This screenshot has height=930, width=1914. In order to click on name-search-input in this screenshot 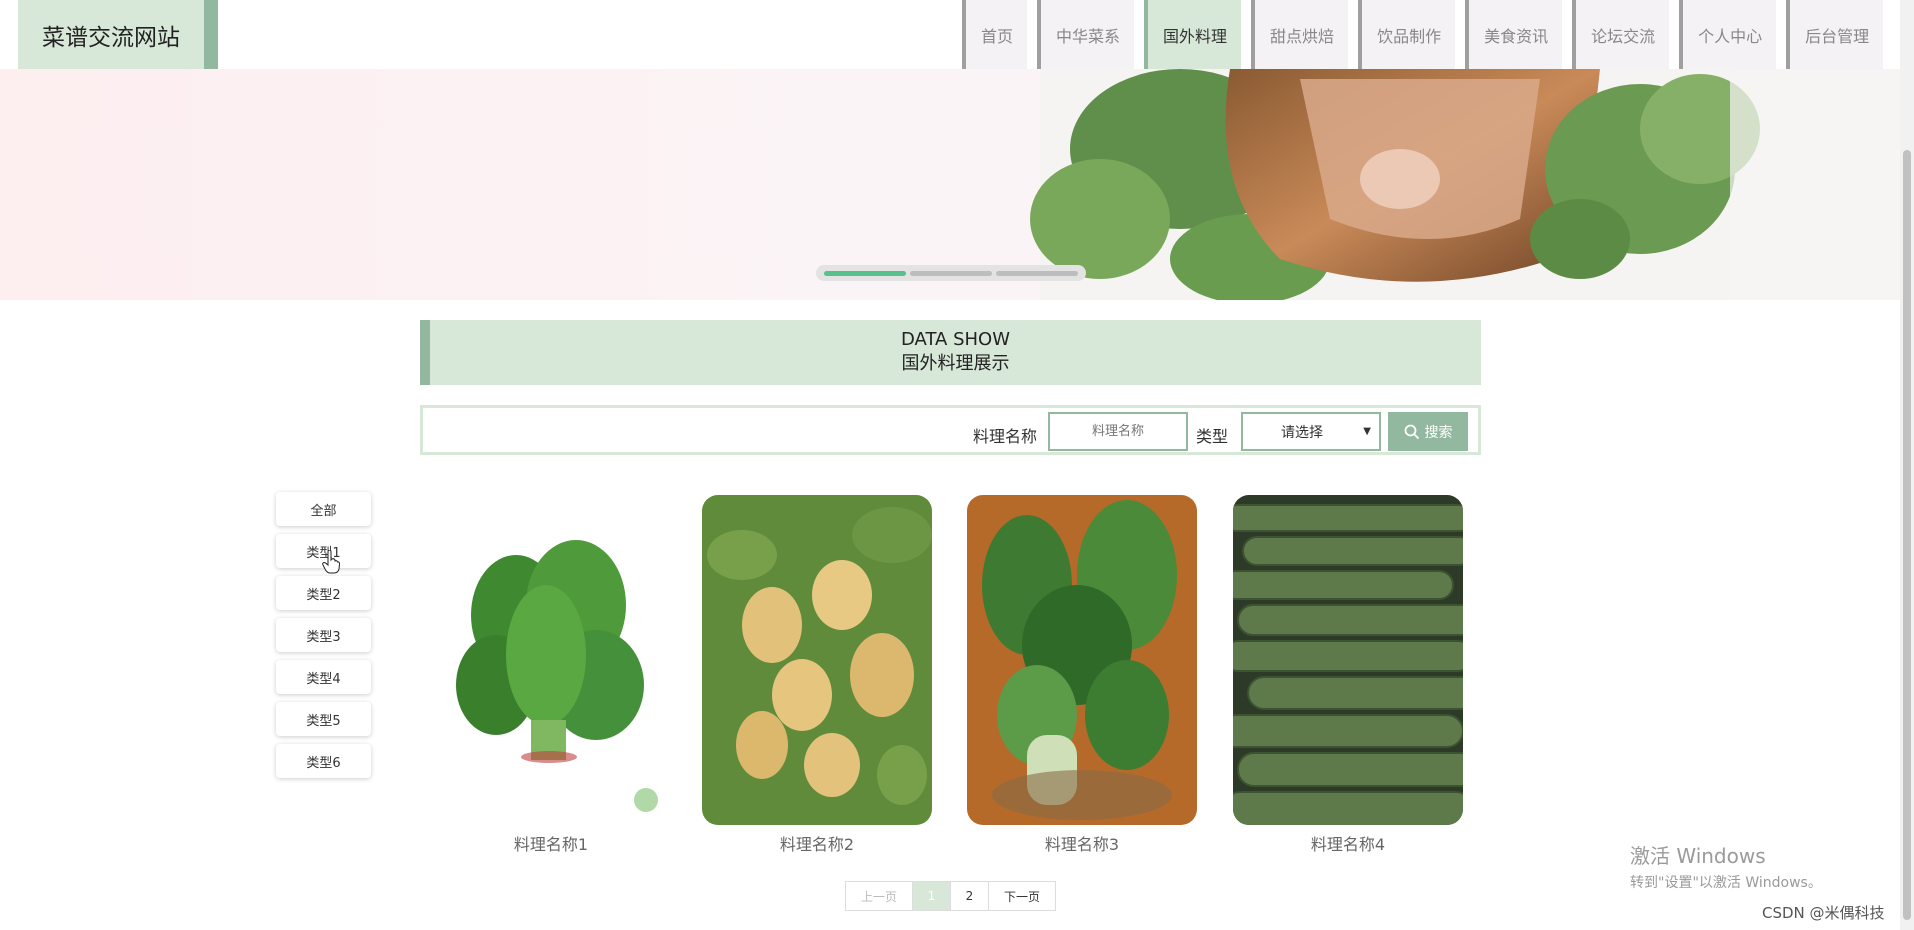, I will do `click(1118, 431)`.